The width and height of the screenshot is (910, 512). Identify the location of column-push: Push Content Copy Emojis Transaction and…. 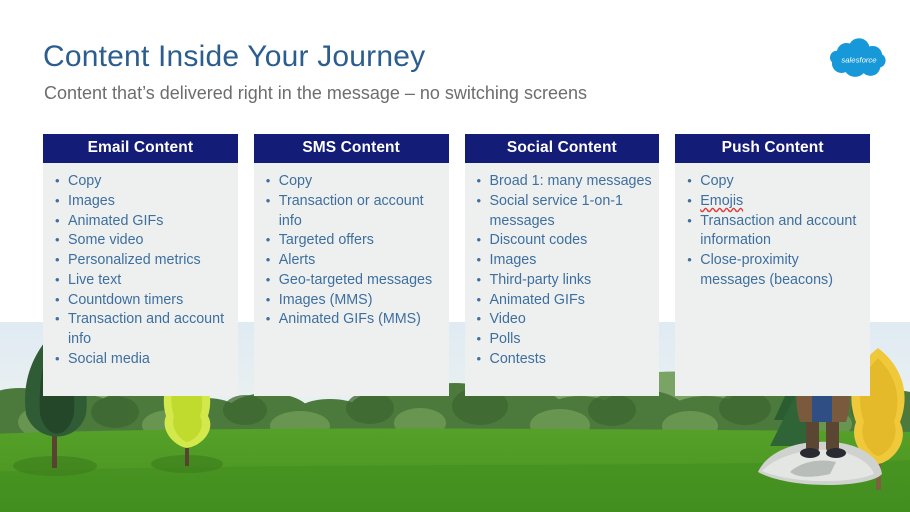
(772, 265).